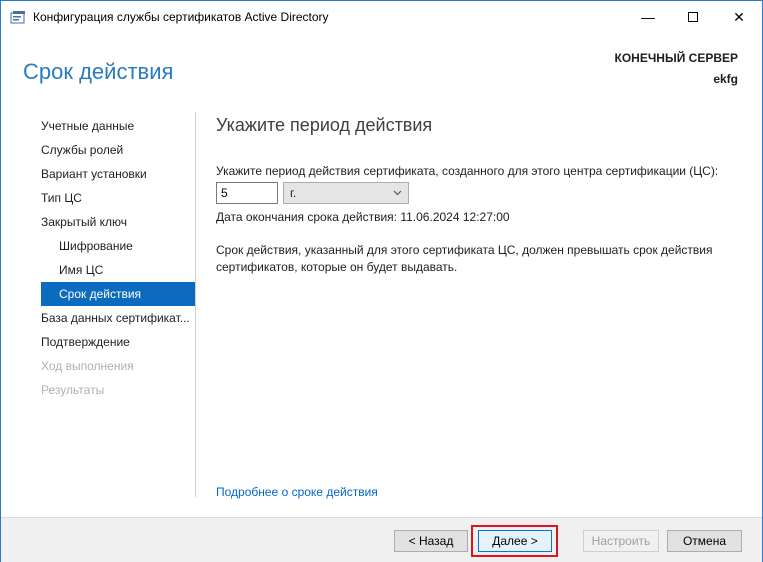 This screenshot has height=562, width=763. I want to click on page-title: Срок действия, so click(98, 71).